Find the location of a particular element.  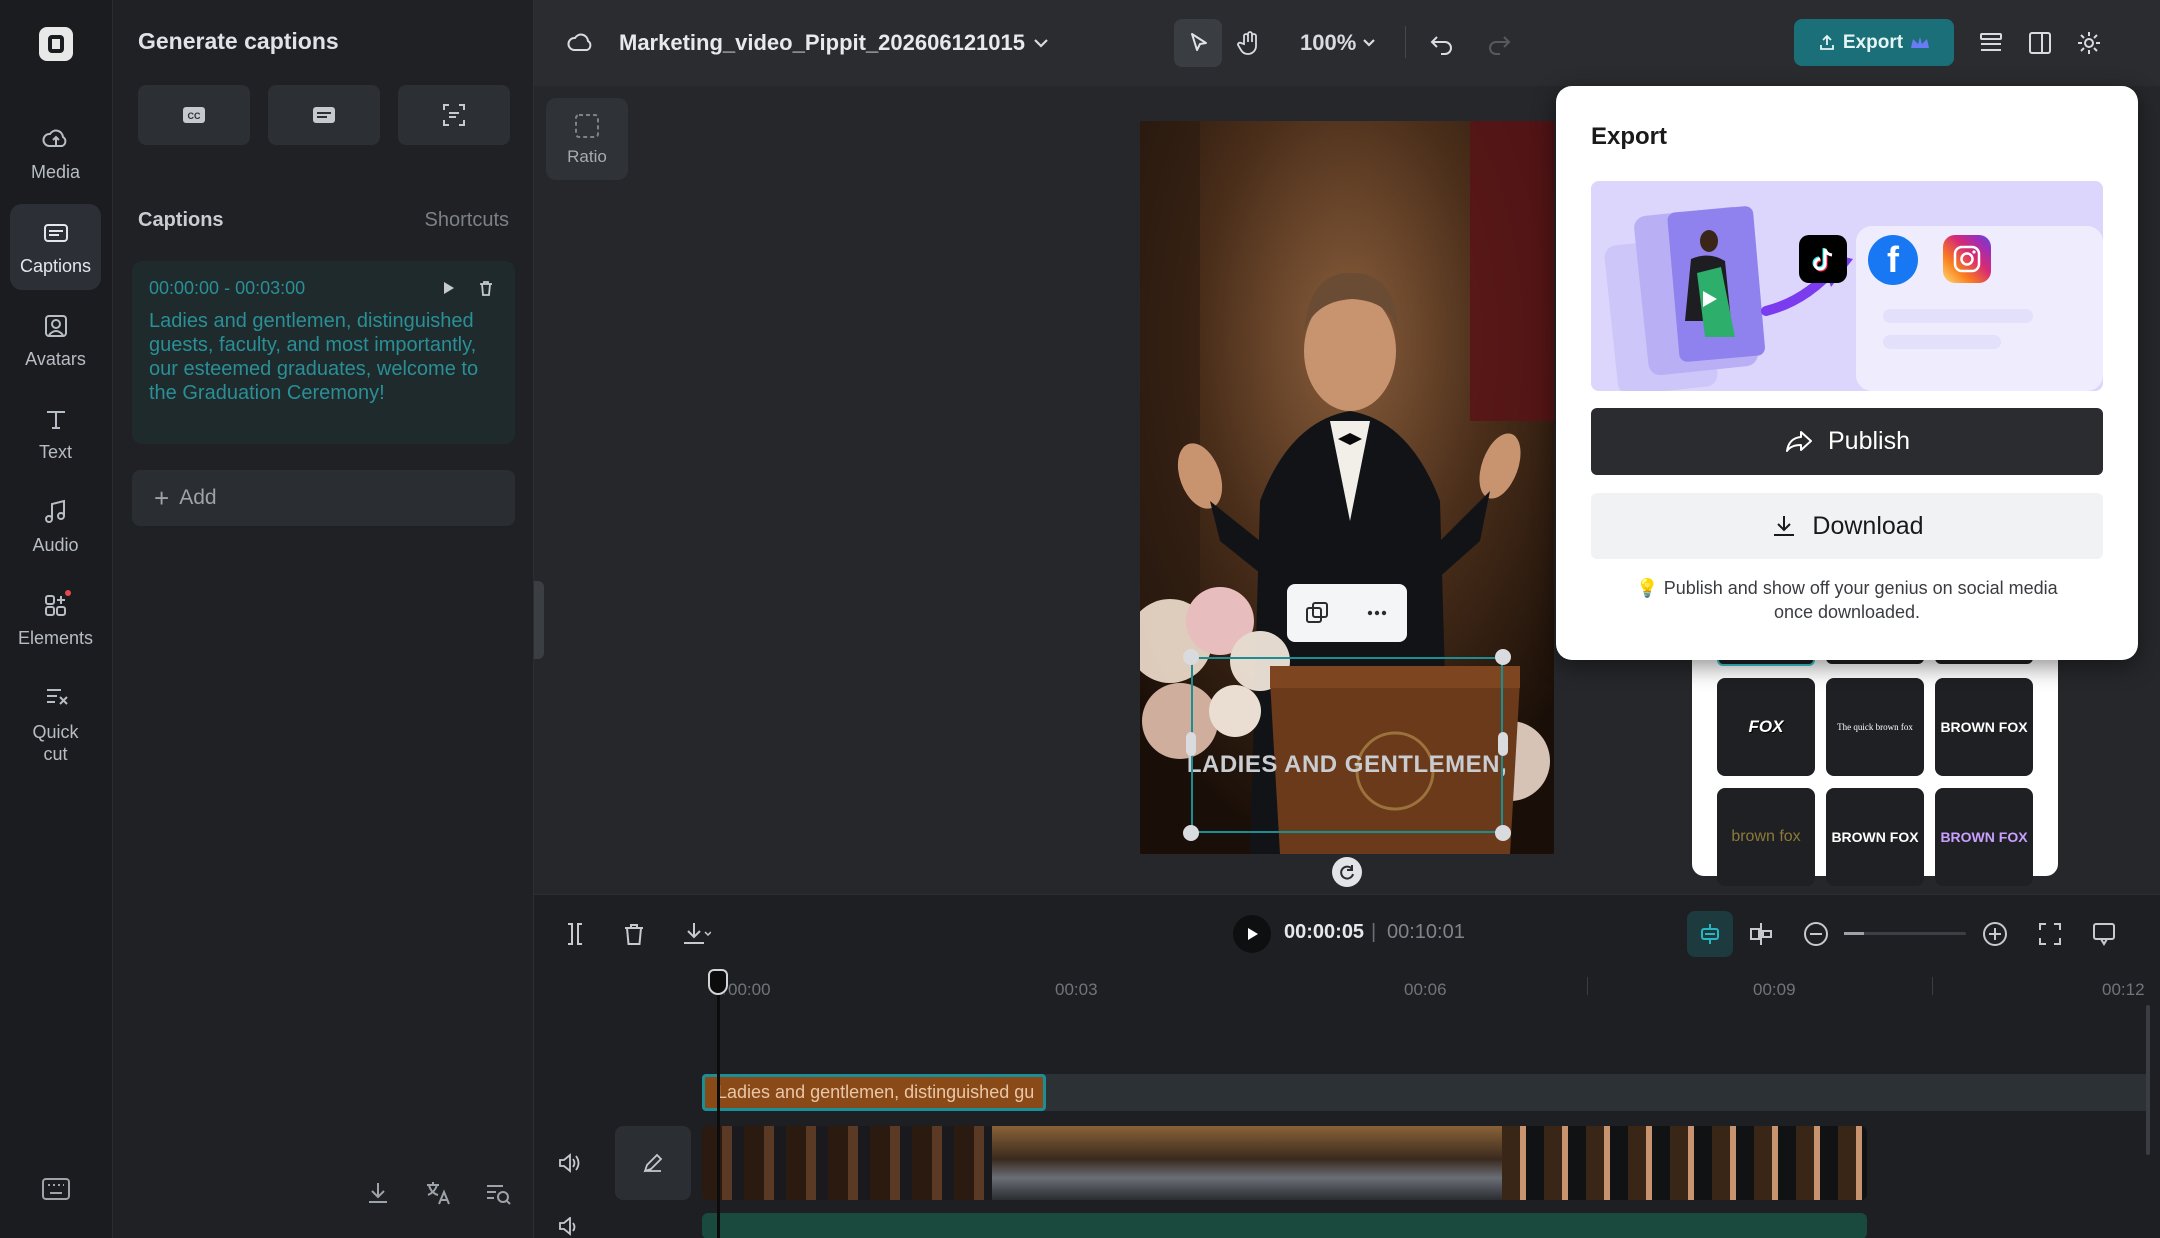

rail-item-media: Media is located at coordinates (55, 153).